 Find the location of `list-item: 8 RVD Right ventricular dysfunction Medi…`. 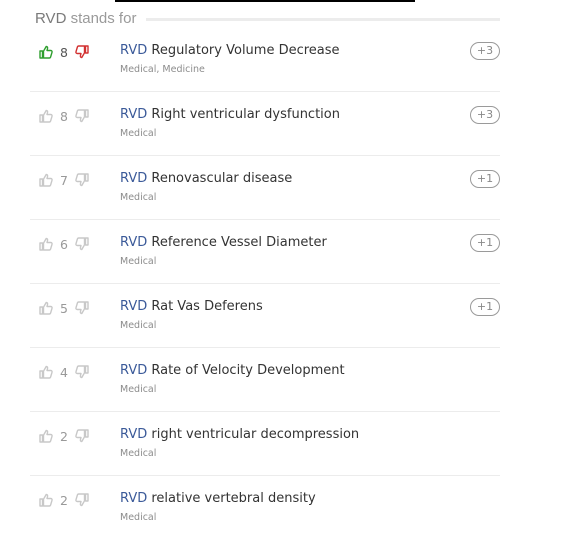

list-item: 8 RVD Right ventricular dysfunction Medi… is located at coordinates (265, 124).